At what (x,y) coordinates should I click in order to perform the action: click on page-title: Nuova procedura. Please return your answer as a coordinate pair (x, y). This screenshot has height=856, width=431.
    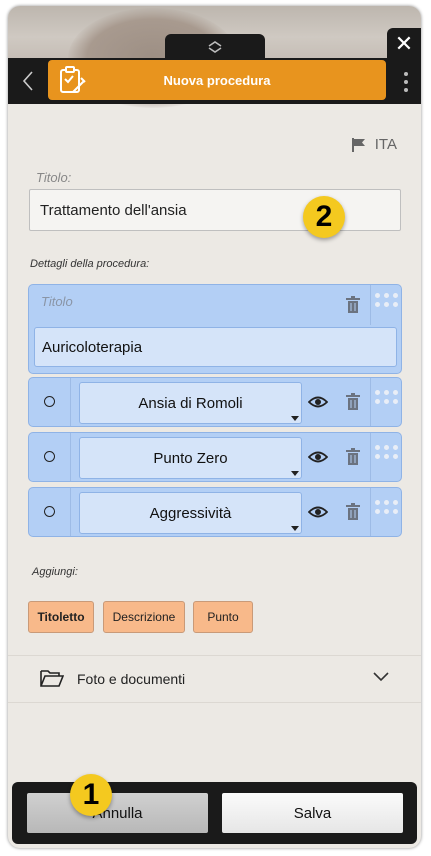
    Looking at the image, I should click on (217, 80).